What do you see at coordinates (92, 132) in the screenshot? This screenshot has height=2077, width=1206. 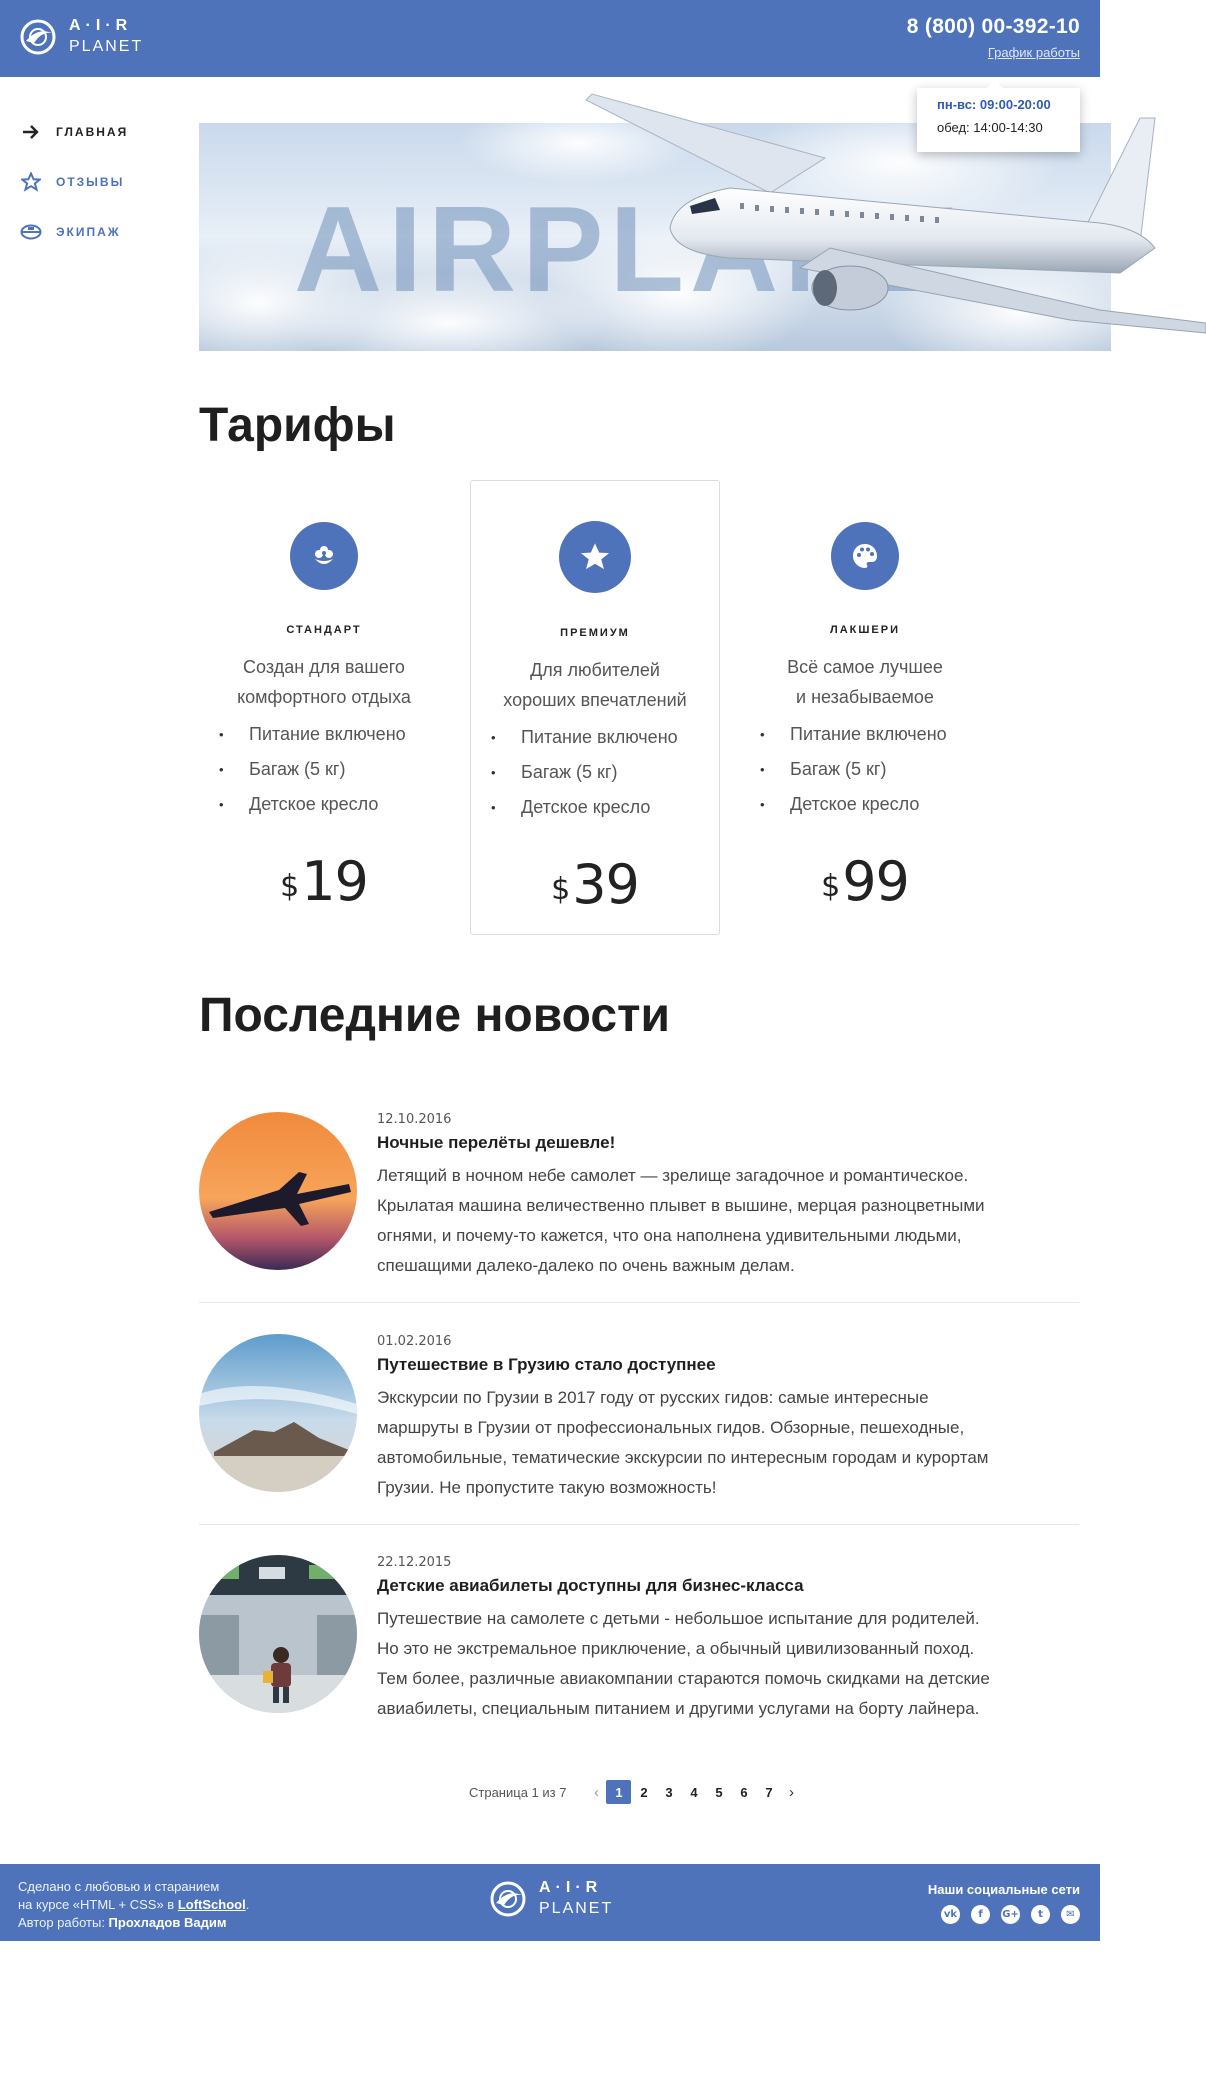 I see `nav-label: ГЛАВНАЯ` at bounding box center [92, 132].